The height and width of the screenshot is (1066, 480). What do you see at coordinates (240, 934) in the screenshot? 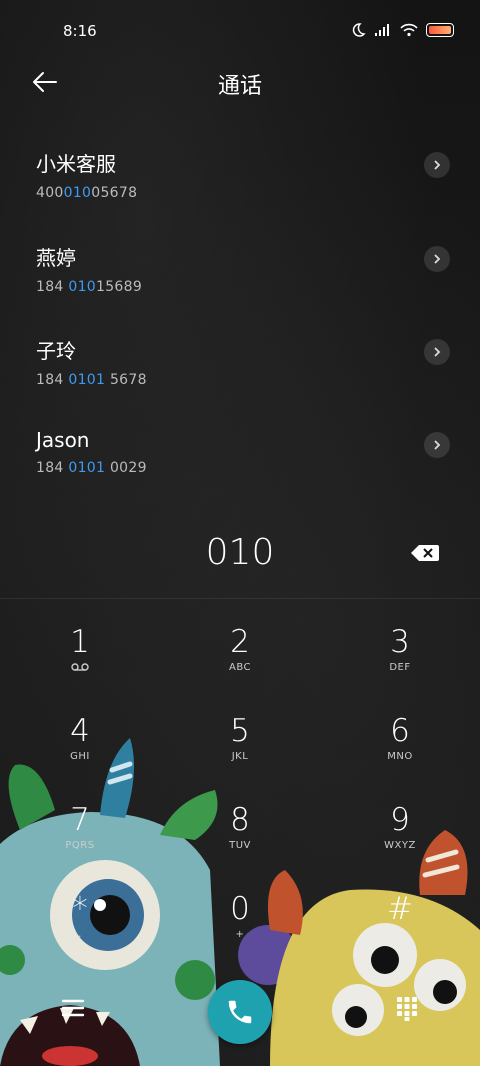
I see `key-letters: +` at bounding box center [240, 934].